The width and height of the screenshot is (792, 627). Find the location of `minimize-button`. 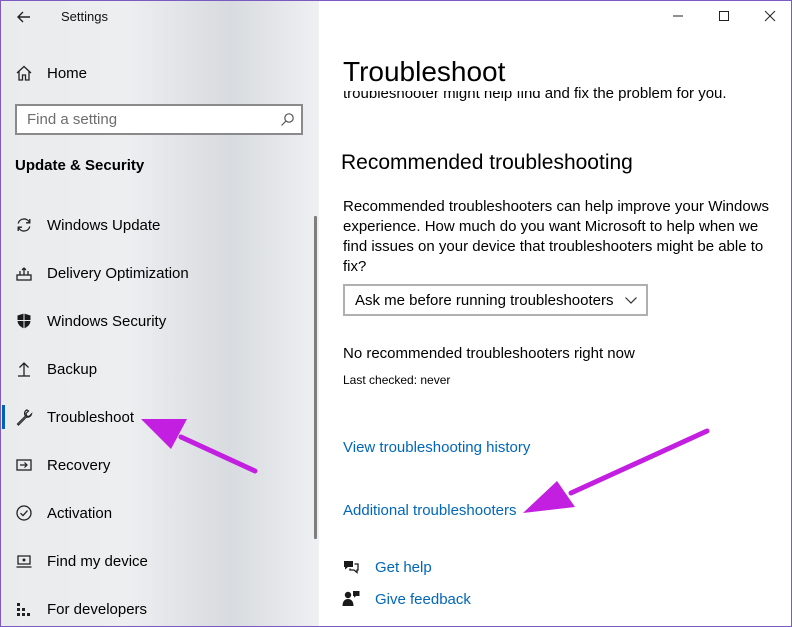

minimize-button is located at coordinates (678, 16).